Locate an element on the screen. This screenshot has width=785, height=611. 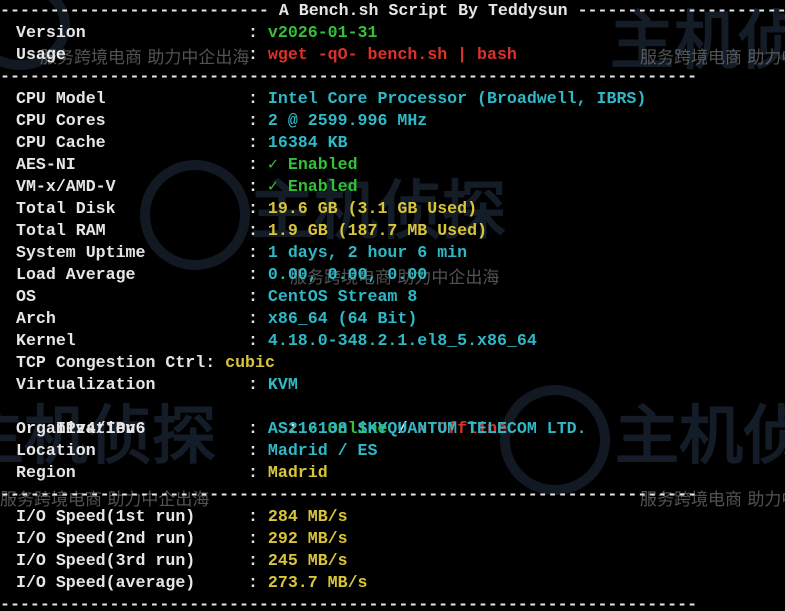
system-info-row: Load Average: 0.00, 0.00, 0.00 is located at coordinates (221, 275).